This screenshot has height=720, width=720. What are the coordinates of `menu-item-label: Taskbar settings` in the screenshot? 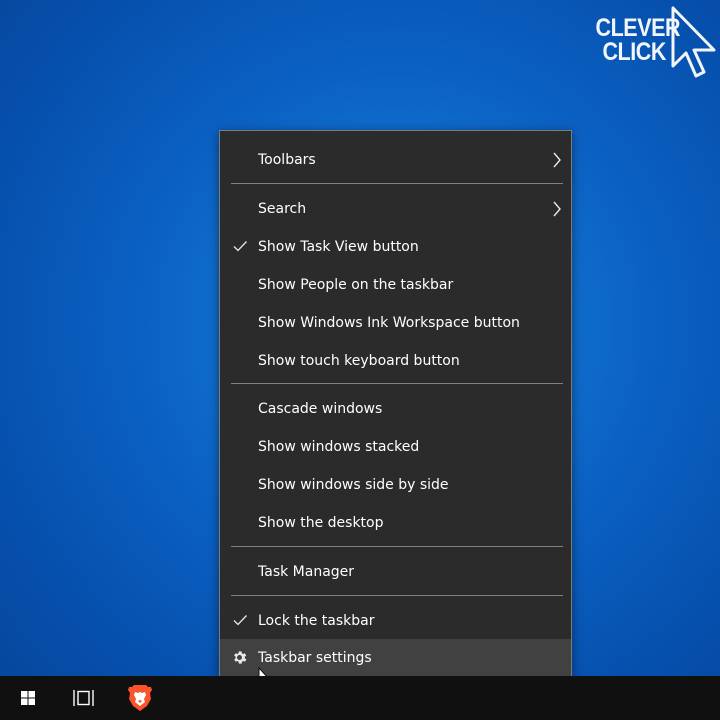 It's located at (315, 658).